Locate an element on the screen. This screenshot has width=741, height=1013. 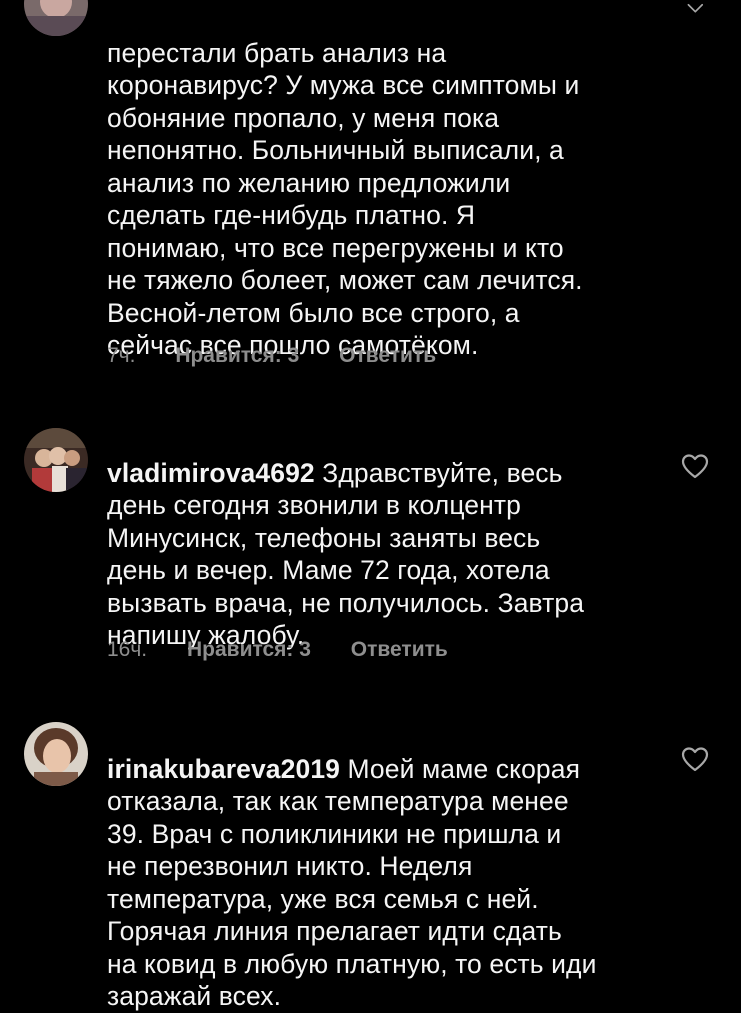
chevron-down-icon is located at coordinates (696, 11).